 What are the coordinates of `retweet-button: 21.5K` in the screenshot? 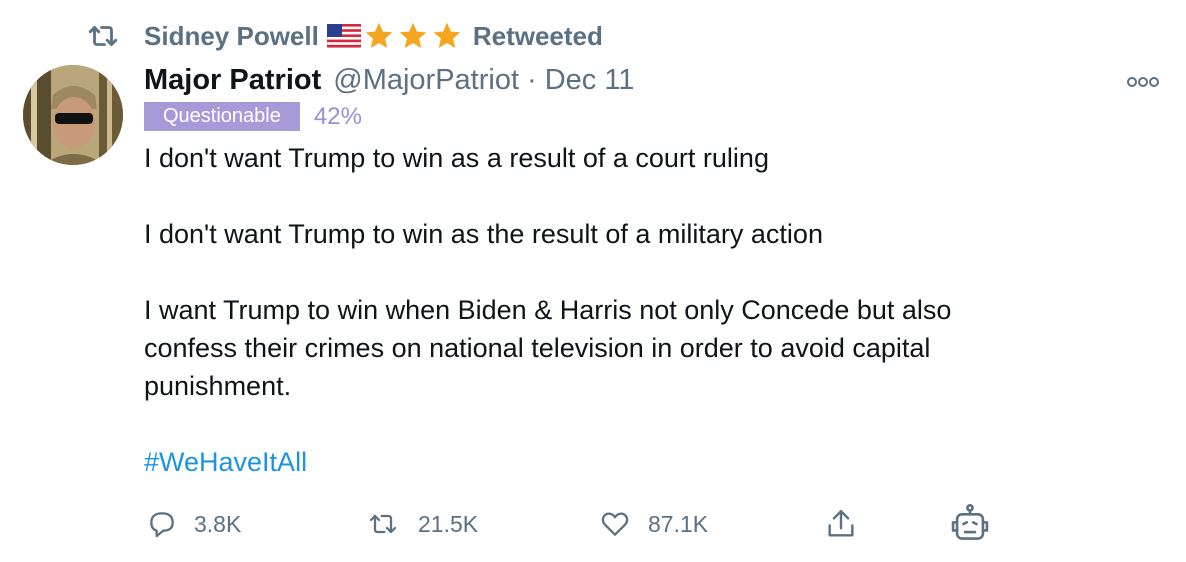 It's located at (421, 524).